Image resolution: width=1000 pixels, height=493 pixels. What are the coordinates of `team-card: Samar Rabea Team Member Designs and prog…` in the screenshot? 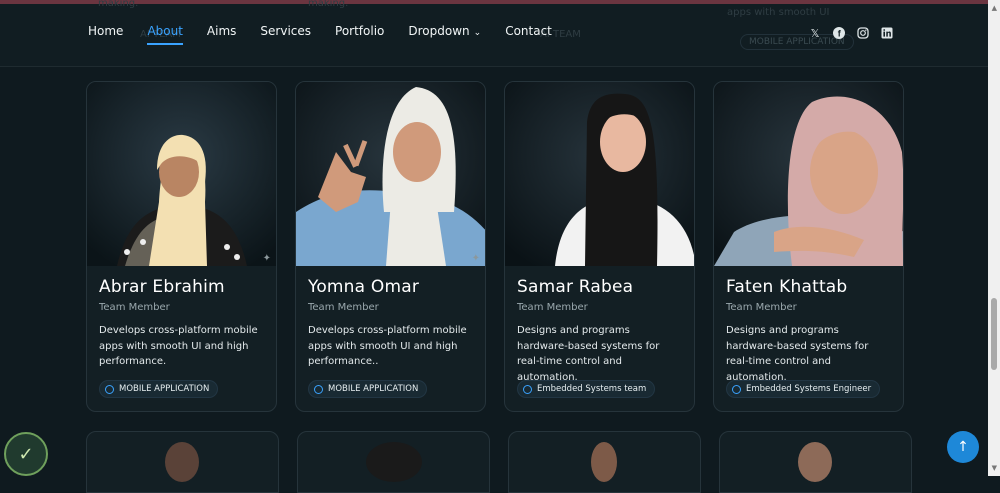 It's located at (599, 246).